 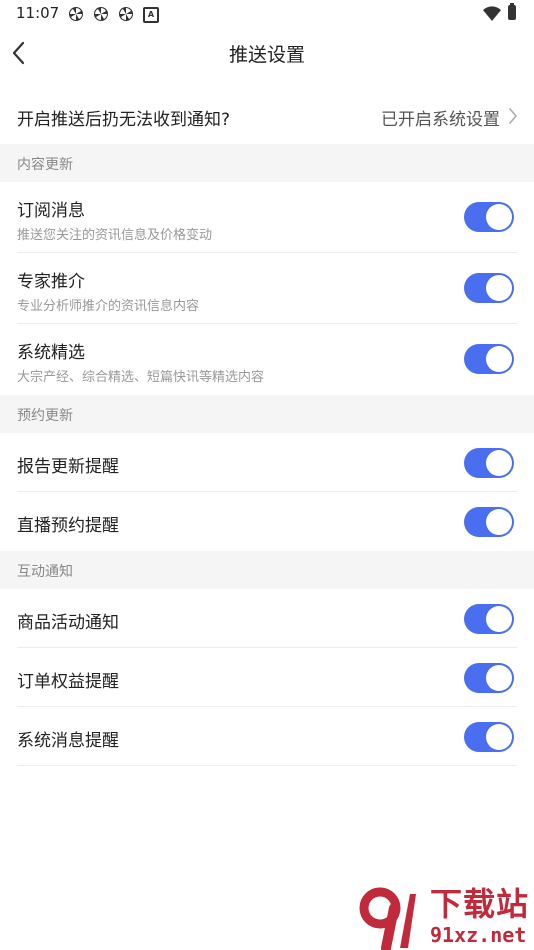 I want to click on section-header-label: 预约更新, so click(x=45, y=416).